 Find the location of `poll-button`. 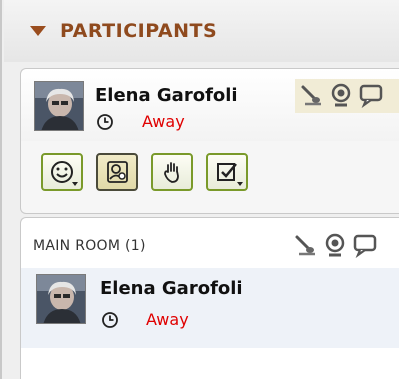

poll-button is located at coordinates (227, 172).